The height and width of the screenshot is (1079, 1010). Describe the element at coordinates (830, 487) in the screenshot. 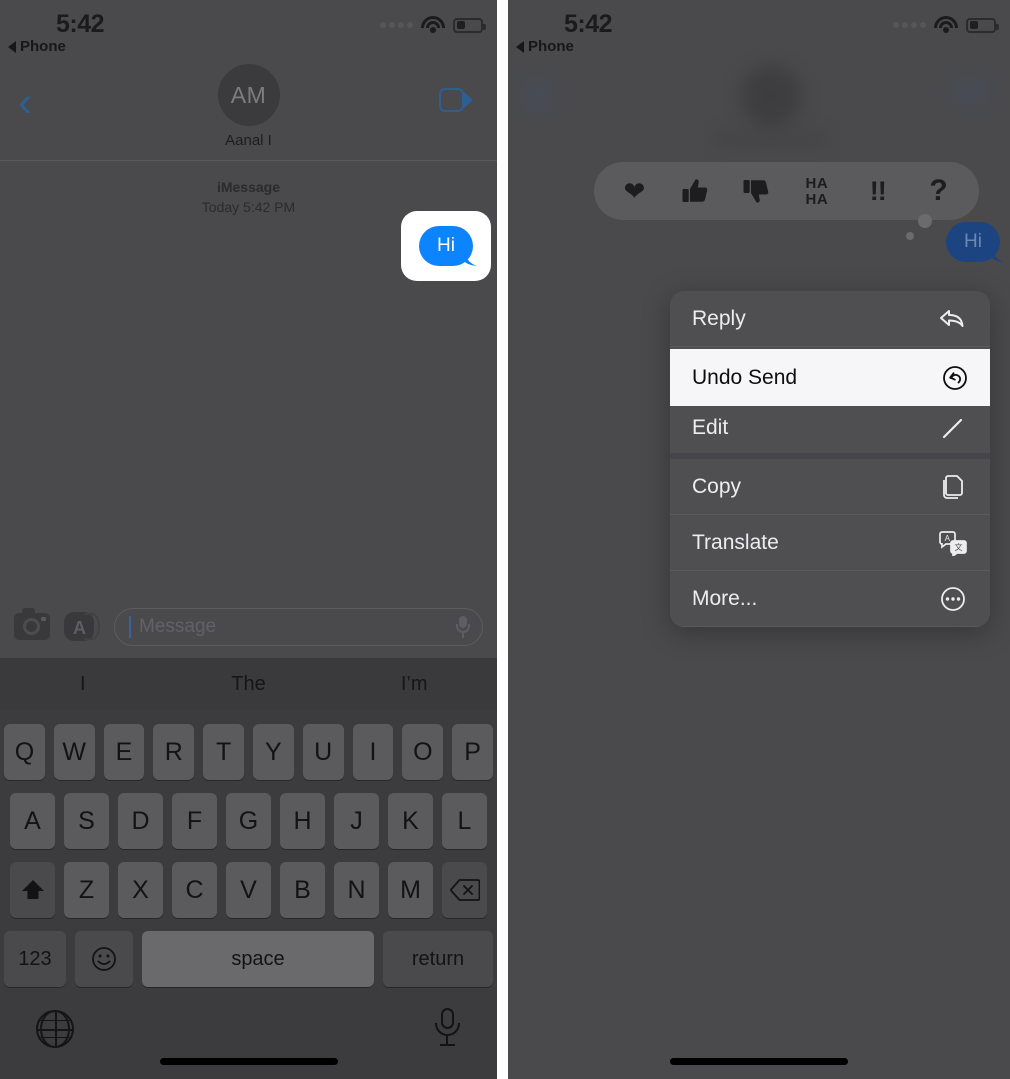

I see `menu-item-copy: Copy` at that location.